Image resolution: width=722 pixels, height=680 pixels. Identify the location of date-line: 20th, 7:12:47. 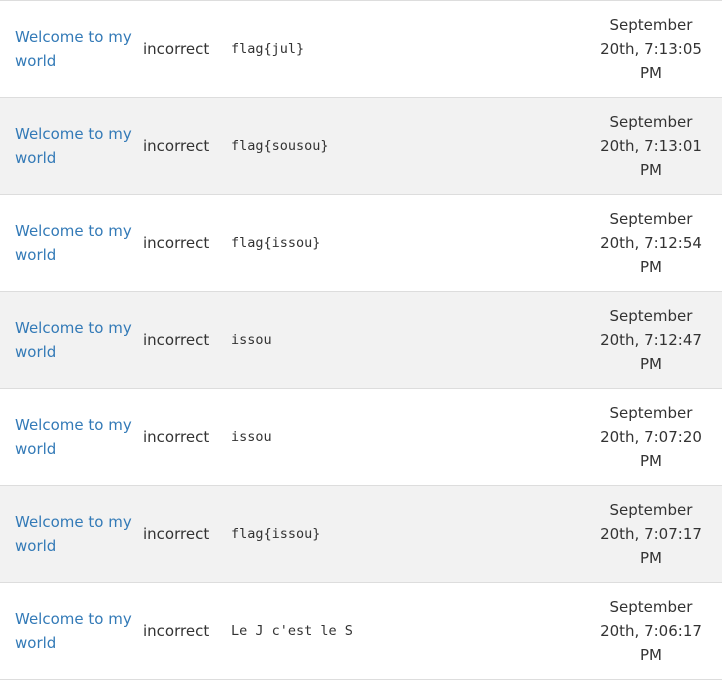
(651, 340).